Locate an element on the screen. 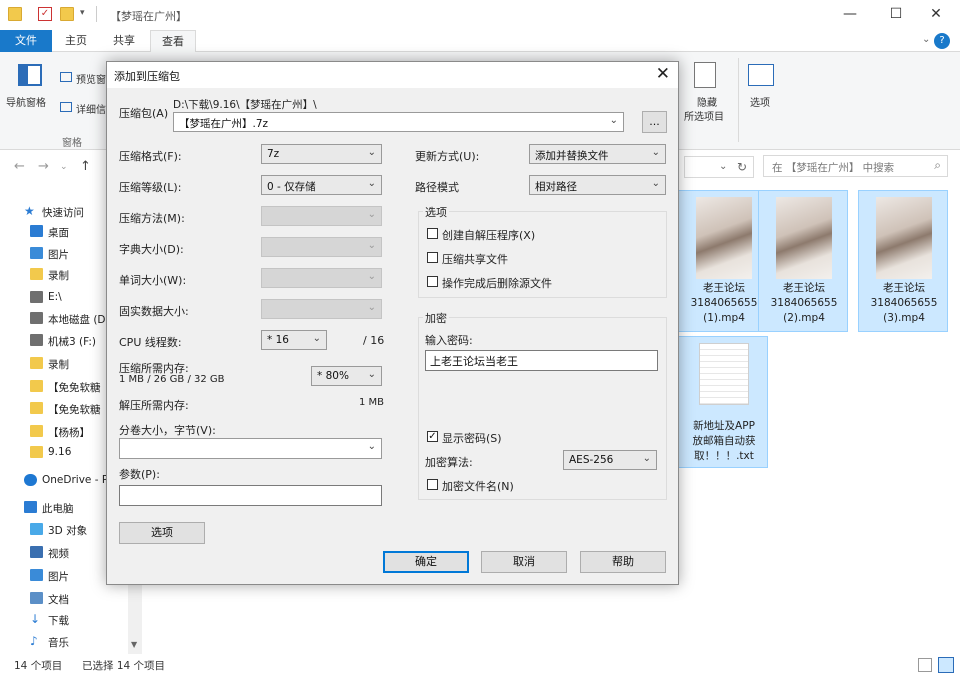 The height and width of the screenshot is (677, 960). preview-pane-button: 预览窗 is located at coordinates (91, 78).